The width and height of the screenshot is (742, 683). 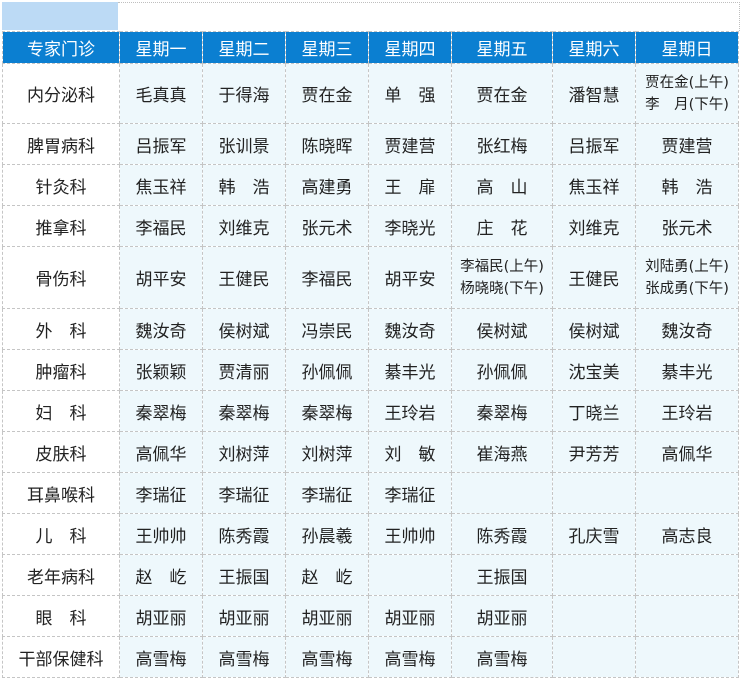 I want to click on doctor-shift-line: 张成勇(下午), so click(x=687, y=288).